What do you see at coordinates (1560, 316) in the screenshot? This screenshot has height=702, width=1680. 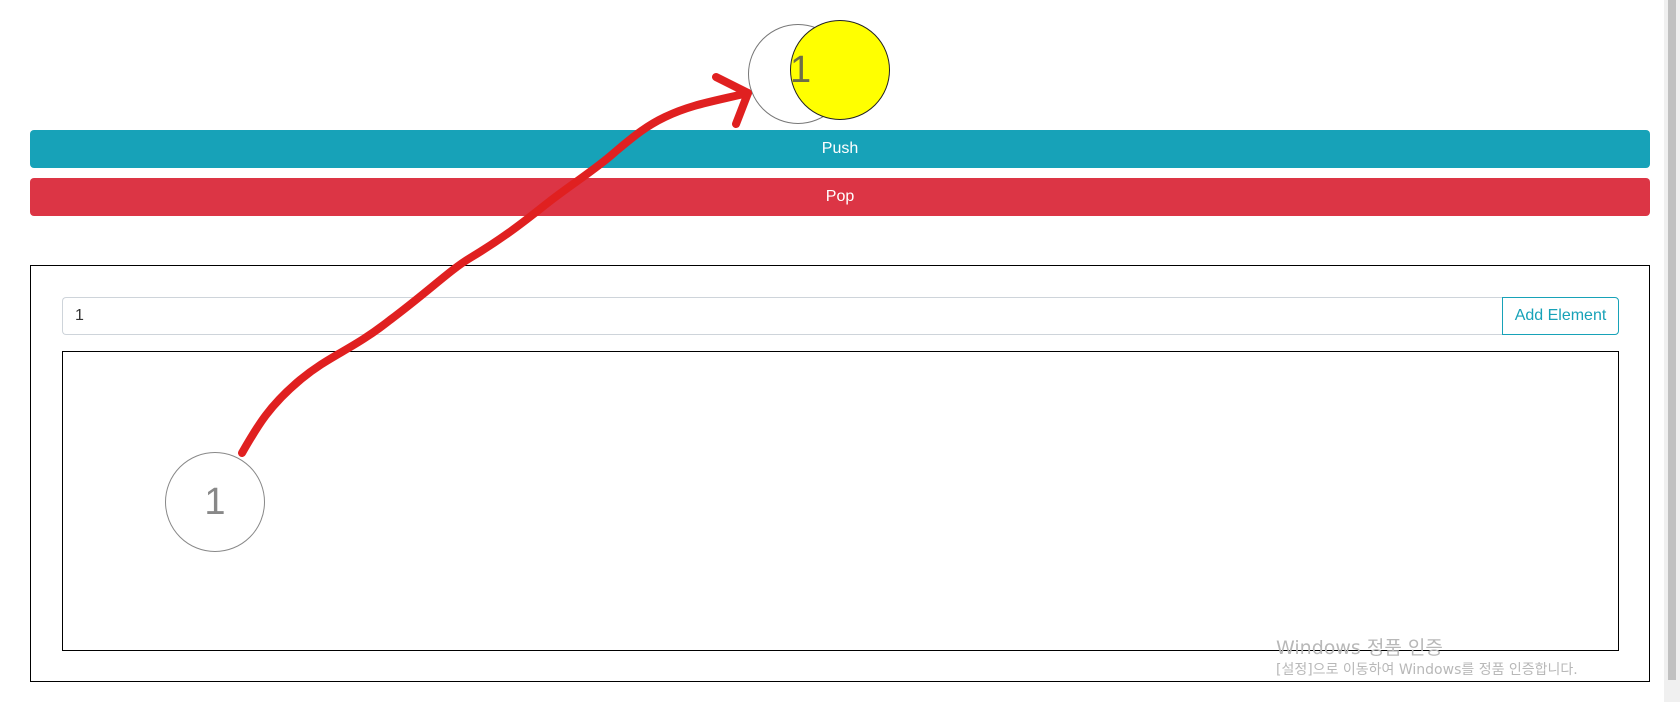 I see `add-element-button: Add Element` at bounding box center [1560, 316].